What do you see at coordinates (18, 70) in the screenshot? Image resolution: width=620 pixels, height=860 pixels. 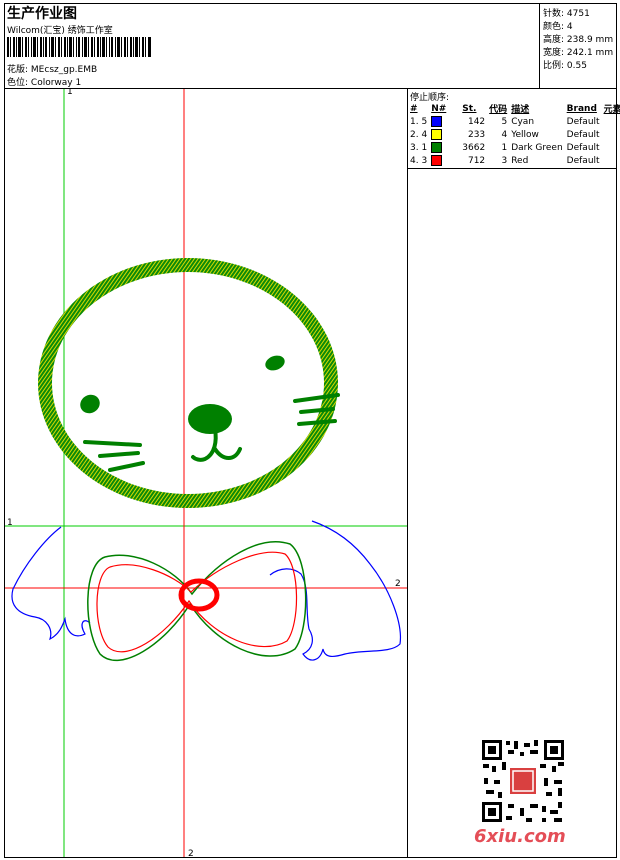 I see `pattern-label: 花版:` at bounding box center [18, 70].